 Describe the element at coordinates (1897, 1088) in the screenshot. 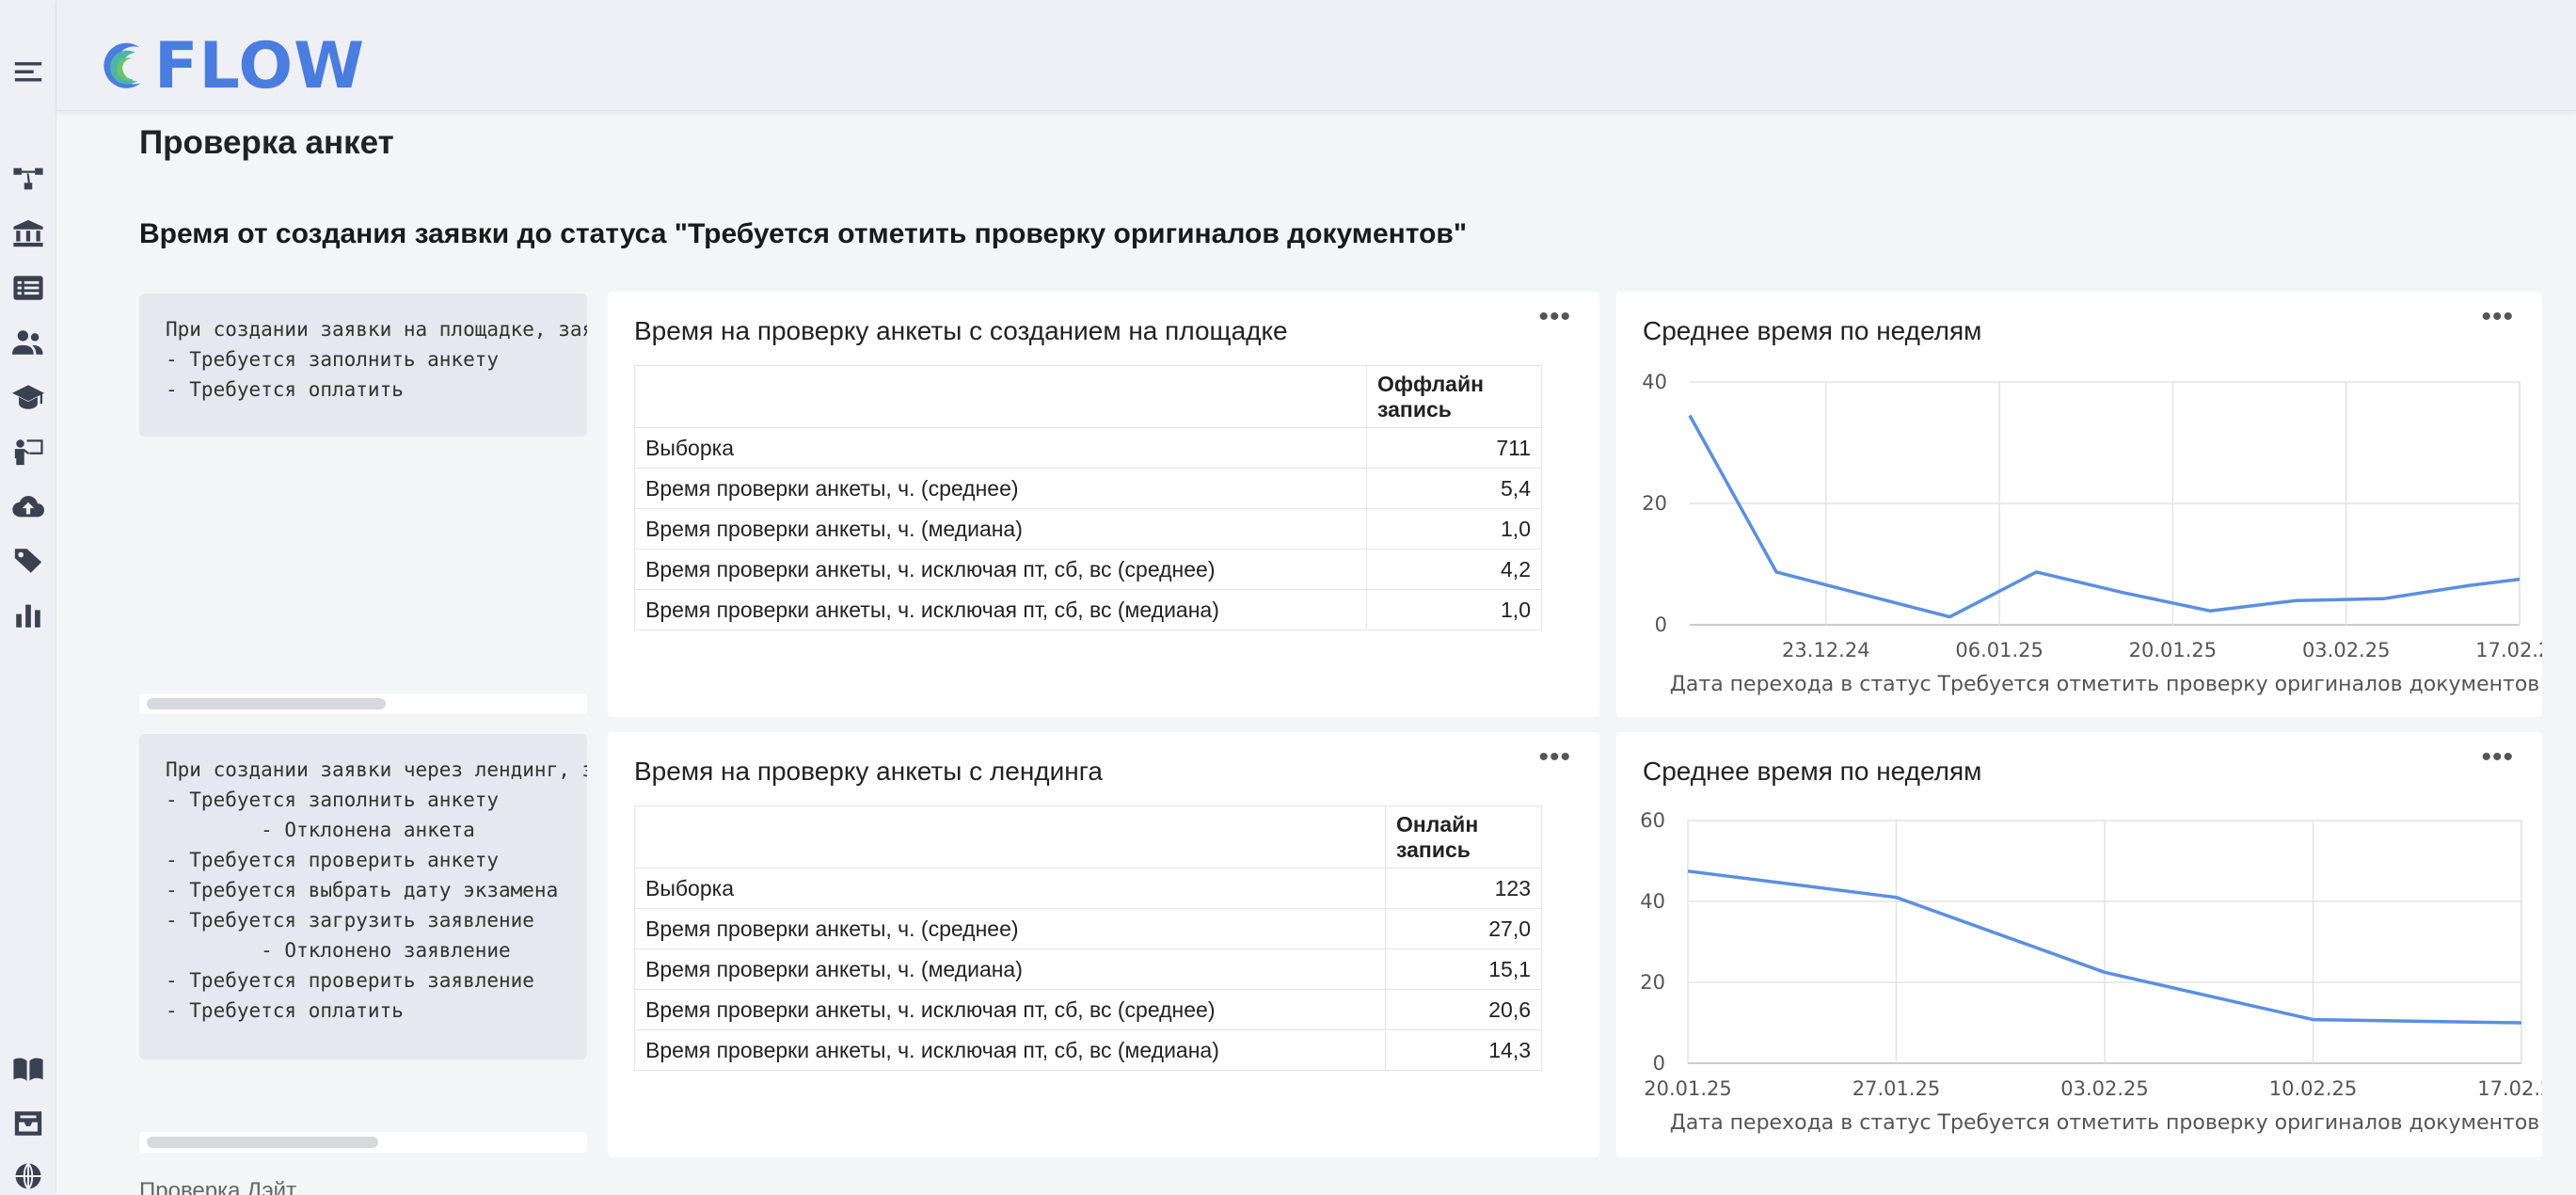

I see `x-tick-label: 27.01.25` at that location.